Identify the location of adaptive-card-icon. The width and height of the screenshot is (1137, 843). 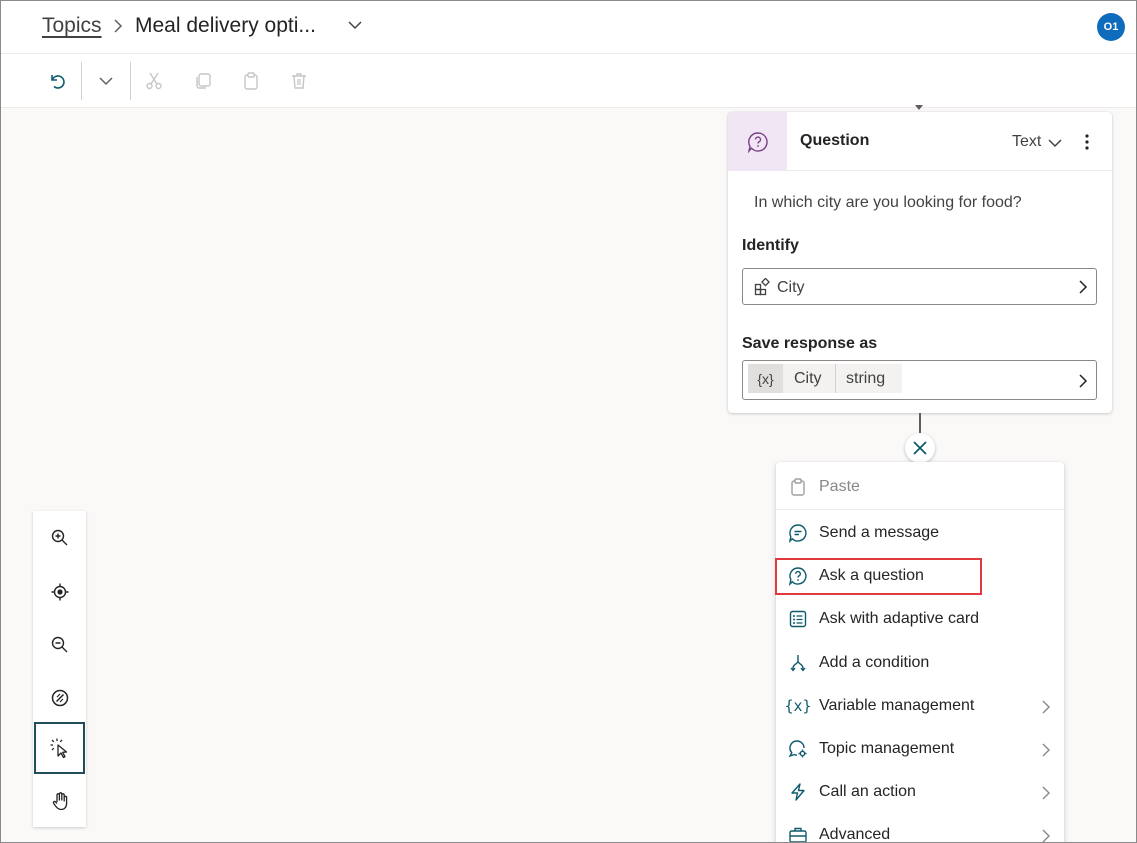
(798, 619).